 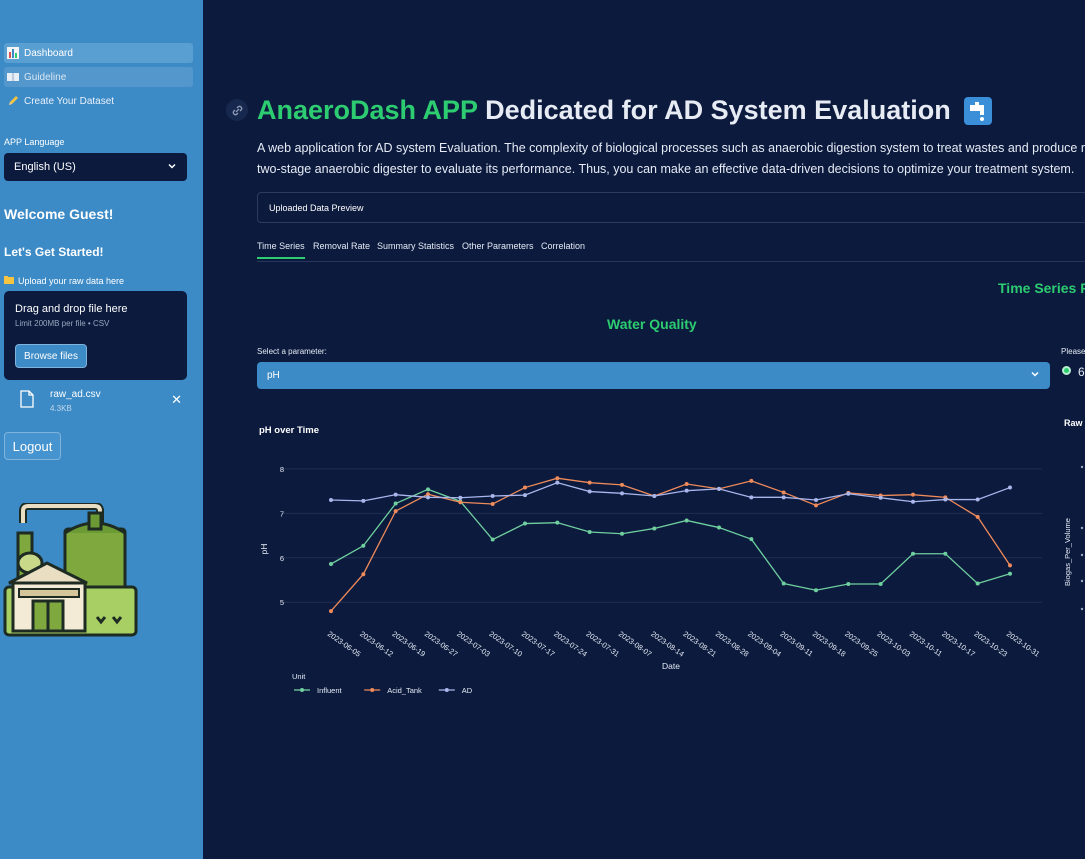 I want to click on get-started-heading: Let's Get Started!, so click(x=54, y=252).